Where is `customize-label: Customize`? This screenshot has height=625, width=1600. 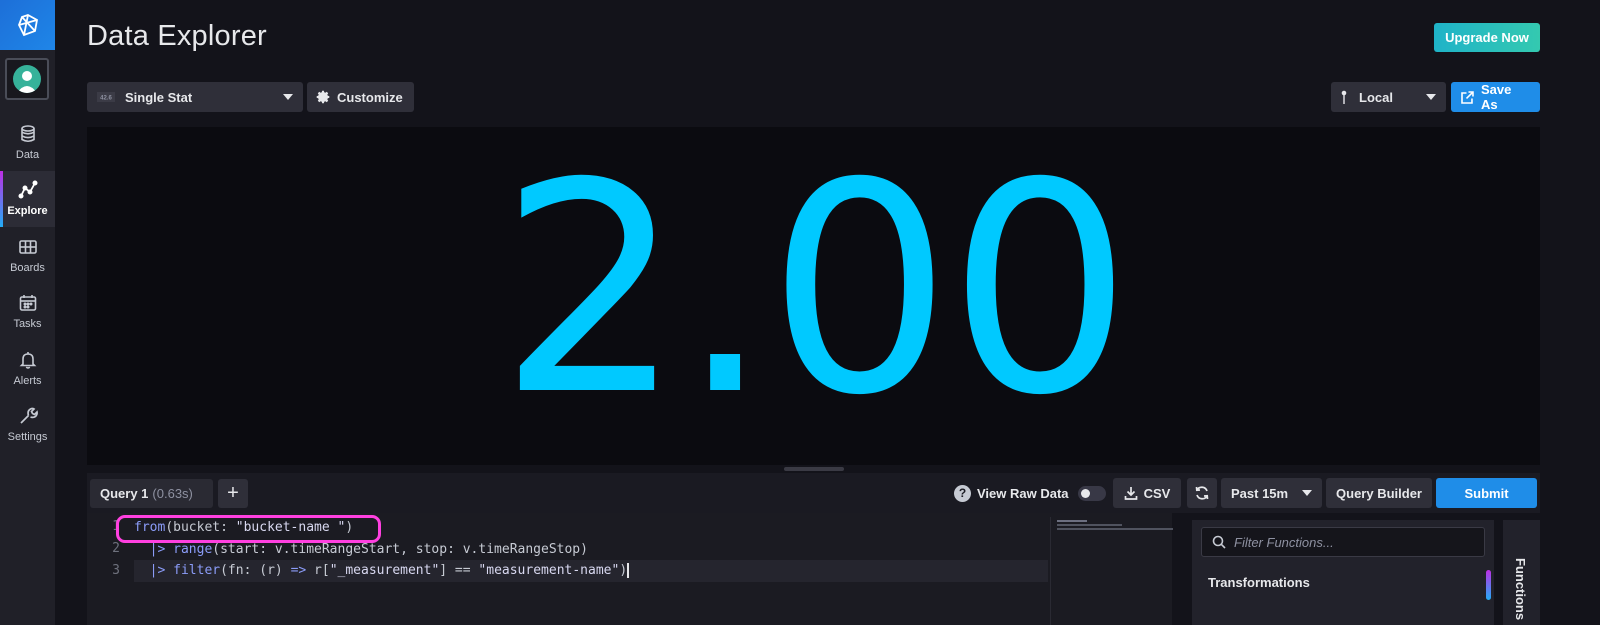
customize-label: Customize is located at coordinates (370, 97).